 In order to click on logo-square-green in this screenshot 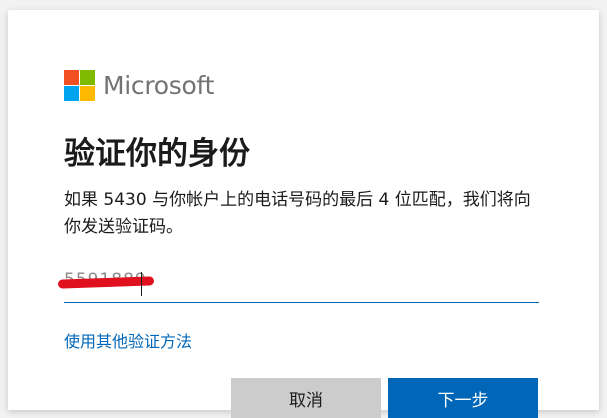, I will do `click(87, 77)`.